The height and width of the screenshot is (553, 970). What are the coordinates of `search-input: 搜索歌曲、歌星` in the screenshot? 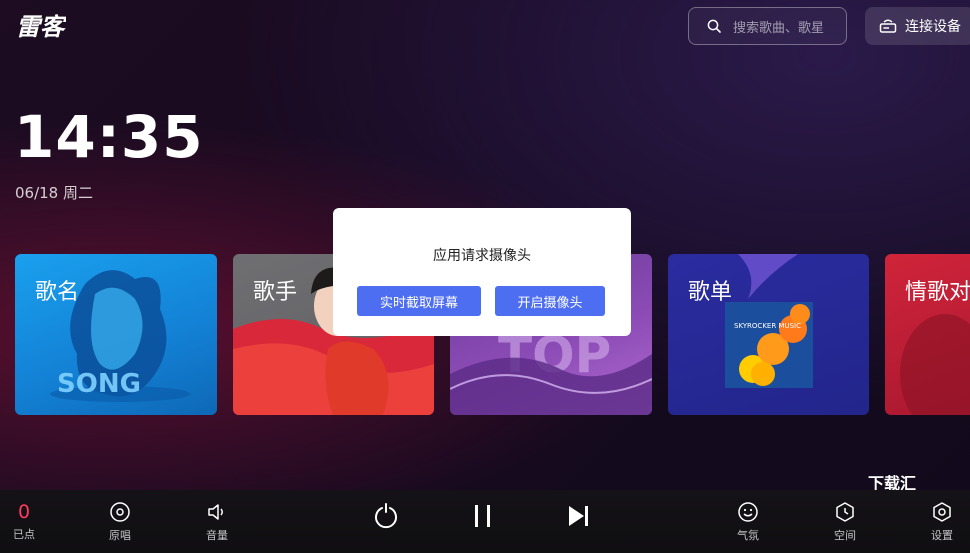 It's located at (767, 26).